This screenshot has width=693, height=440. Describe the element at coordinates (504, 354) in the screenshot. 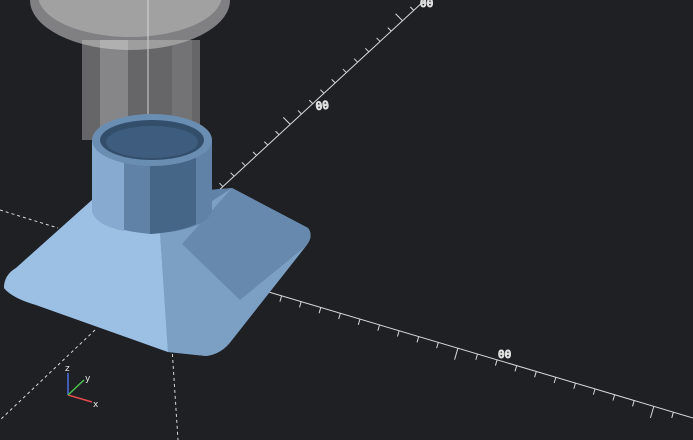

I see `x-axis-tick-label: 00` at that location.